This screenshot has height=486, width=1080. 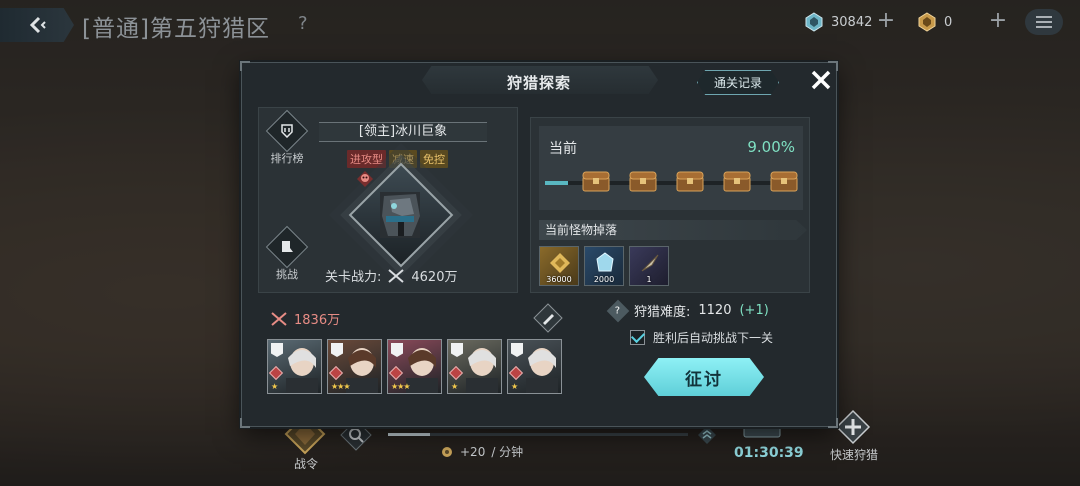 What do you see at coordinates (998, 22) in the screenshot?
I see `add-gold-button: +` at bounding box center [998, 22].